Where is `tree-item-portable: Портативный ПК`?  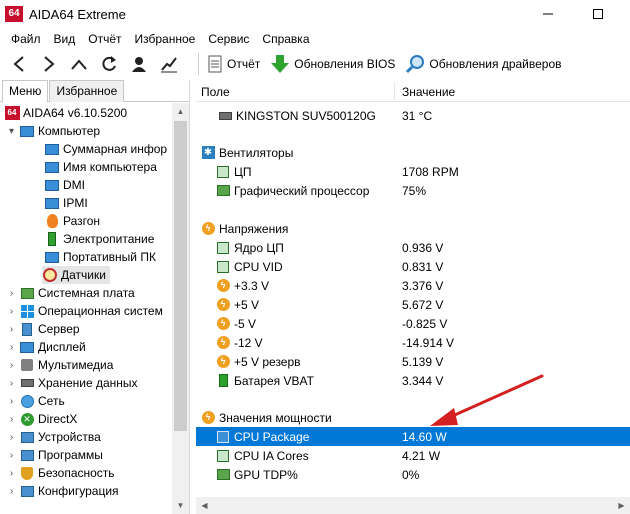
tree-item-portable: Портативный ПК is located at coordinates (100, 257).